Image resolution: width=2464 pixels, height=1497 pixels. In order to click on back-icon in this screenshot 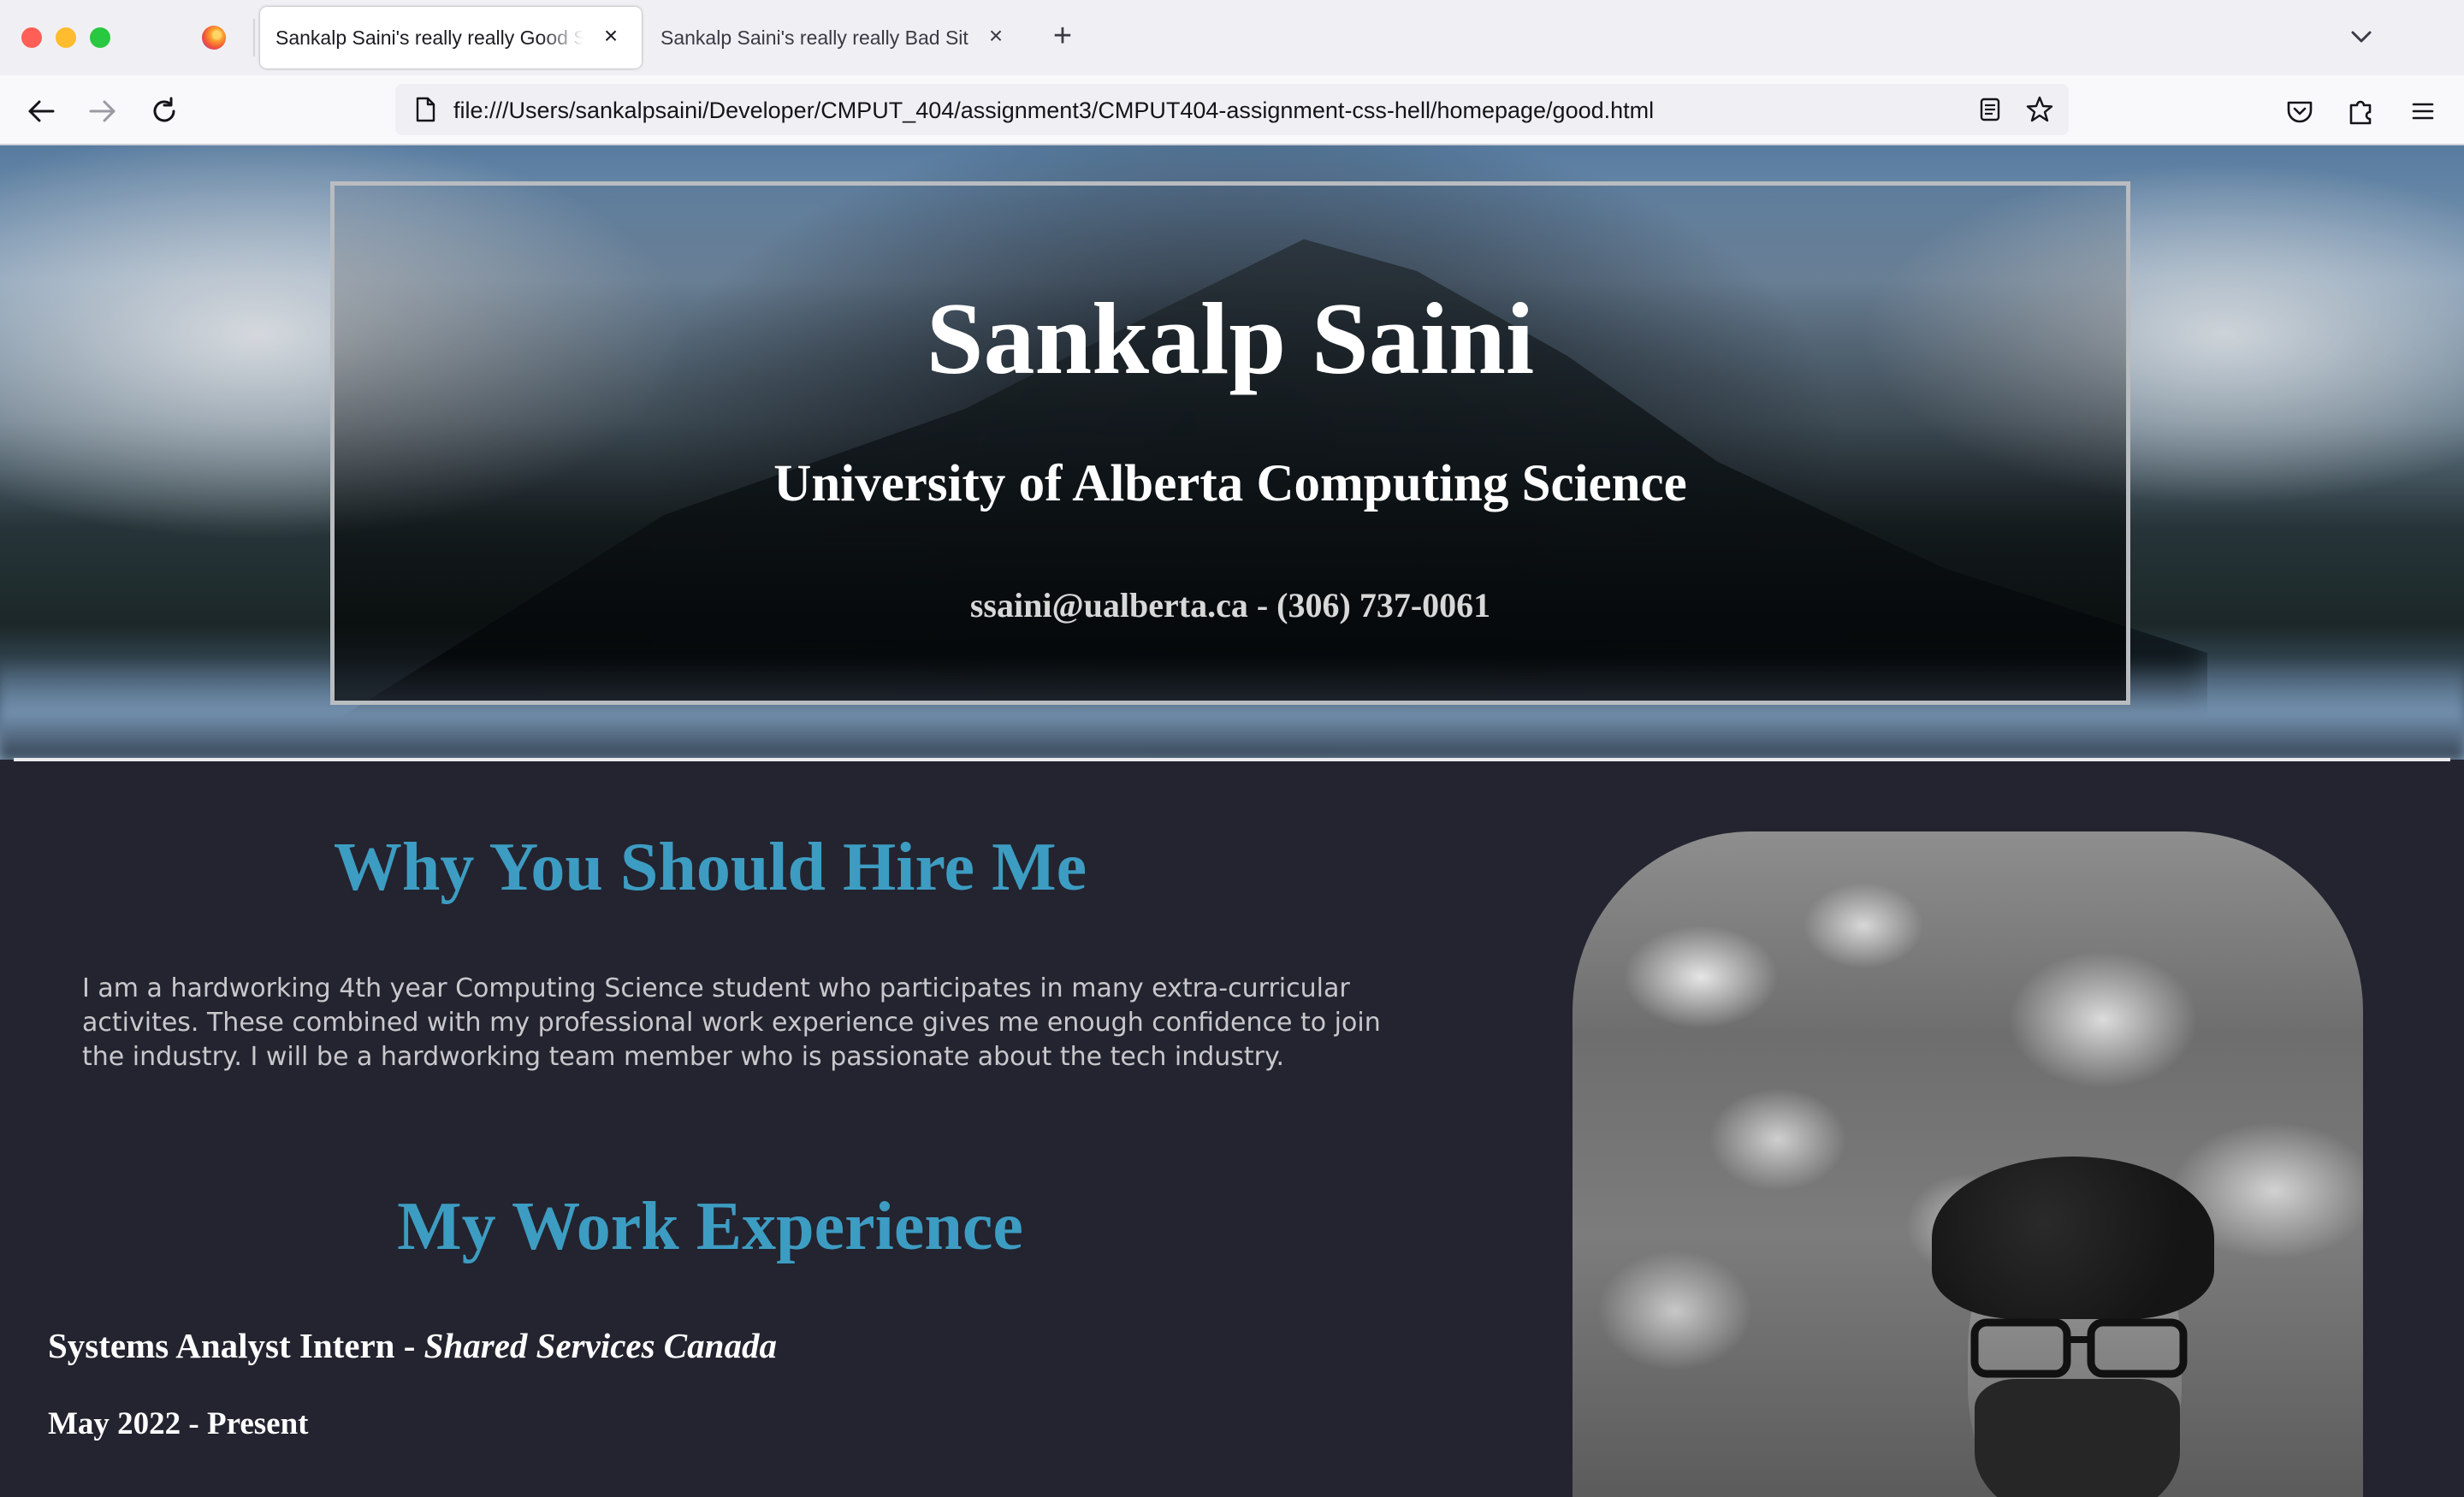, I will do `click(41, 111)`.